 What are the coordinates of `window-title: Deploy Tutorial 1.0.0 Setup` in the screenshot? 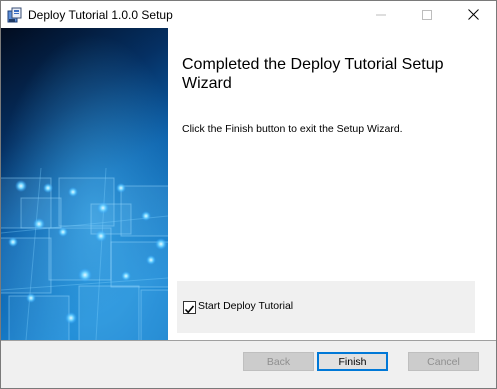 It's located at (100, 15).